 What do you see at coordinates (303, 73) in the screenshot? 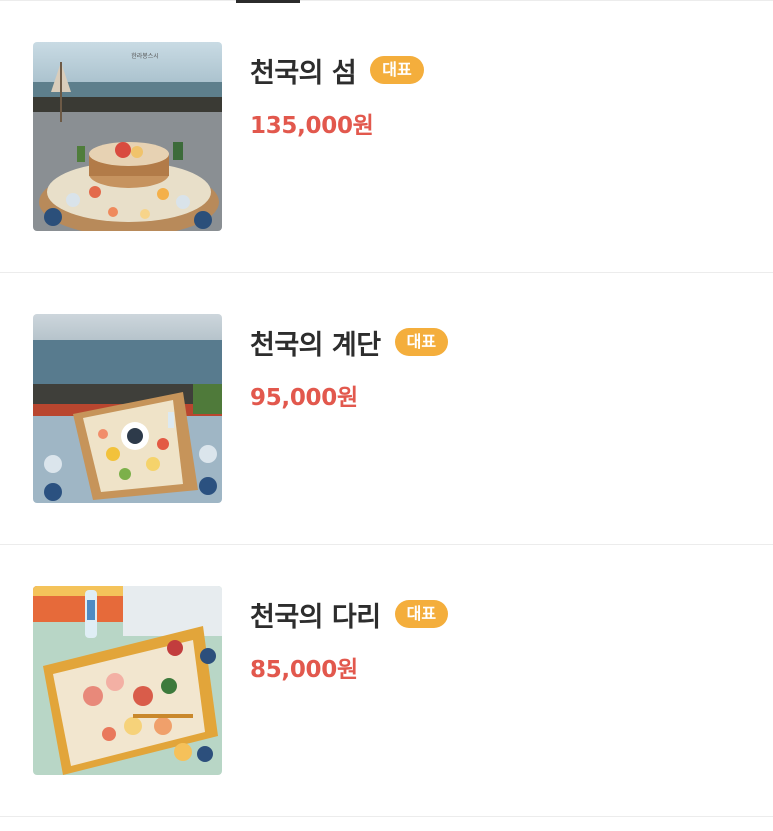
I see `menu-item-name: 천국의 섬` at bounding box center [303, 73].